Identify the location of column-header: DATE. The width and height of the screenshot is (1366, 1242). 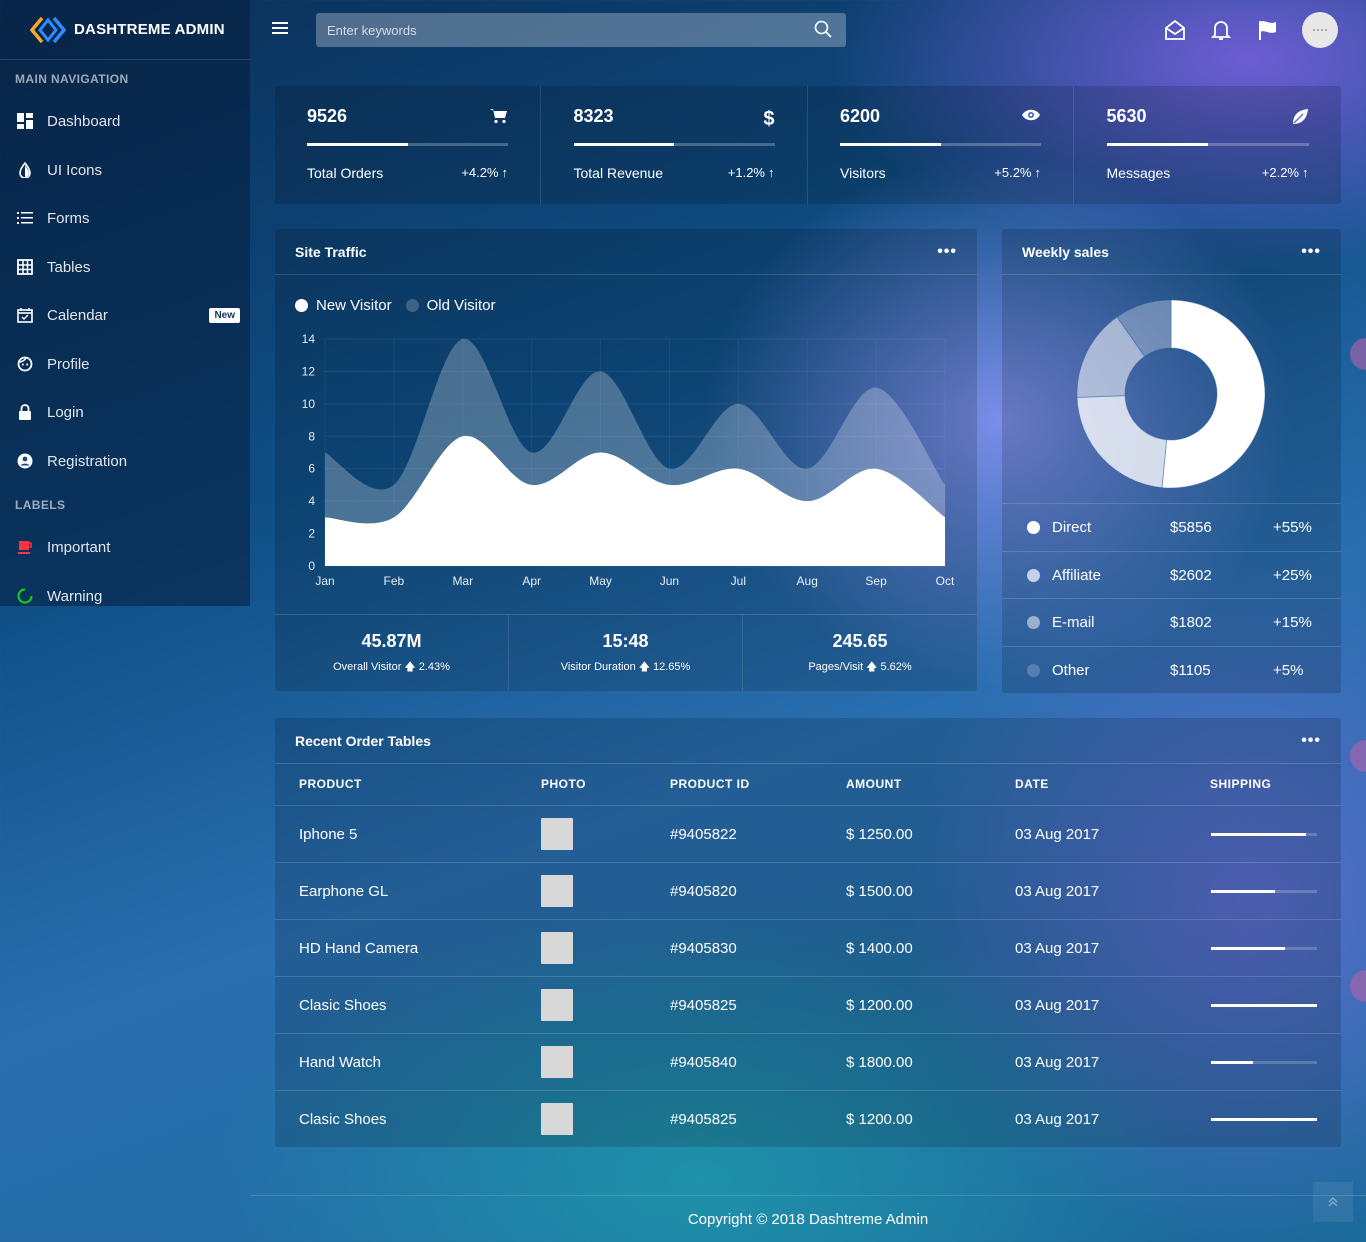
(1032, 784).